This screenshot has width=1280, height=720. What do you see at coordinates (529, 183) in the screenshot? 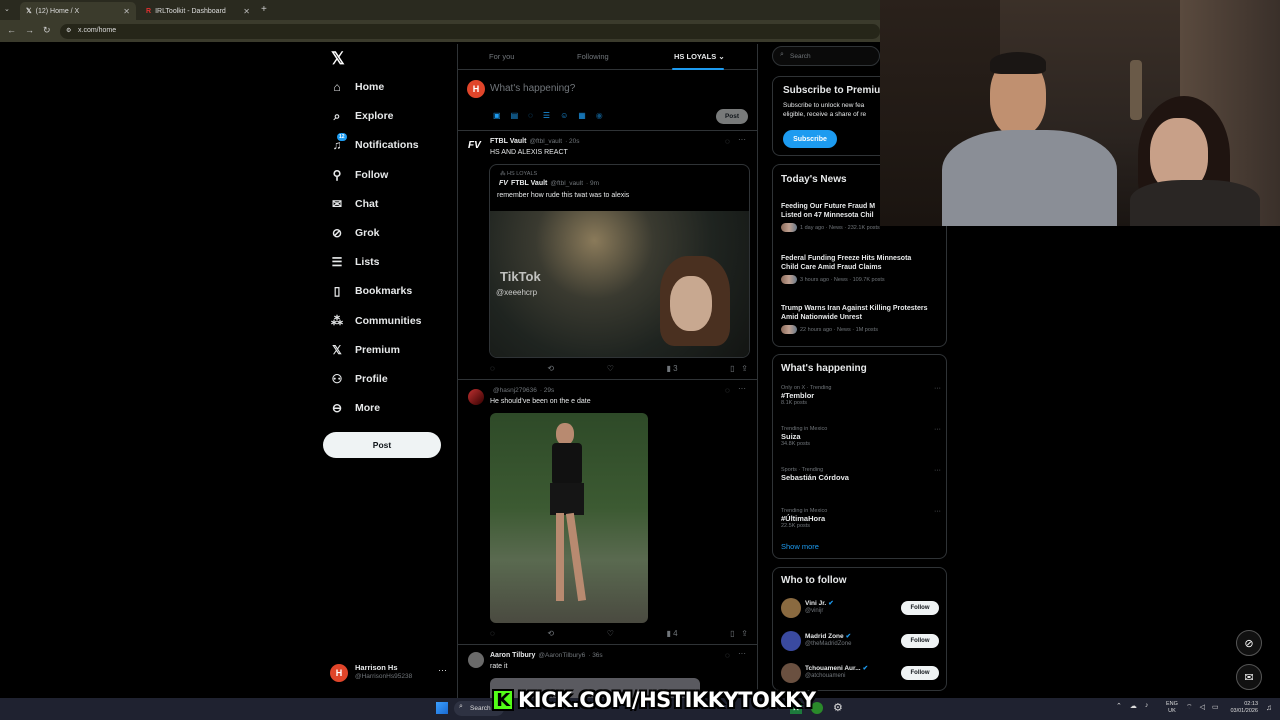
I see `author-name: FTBL Vault` at bounding box center [529, 183].